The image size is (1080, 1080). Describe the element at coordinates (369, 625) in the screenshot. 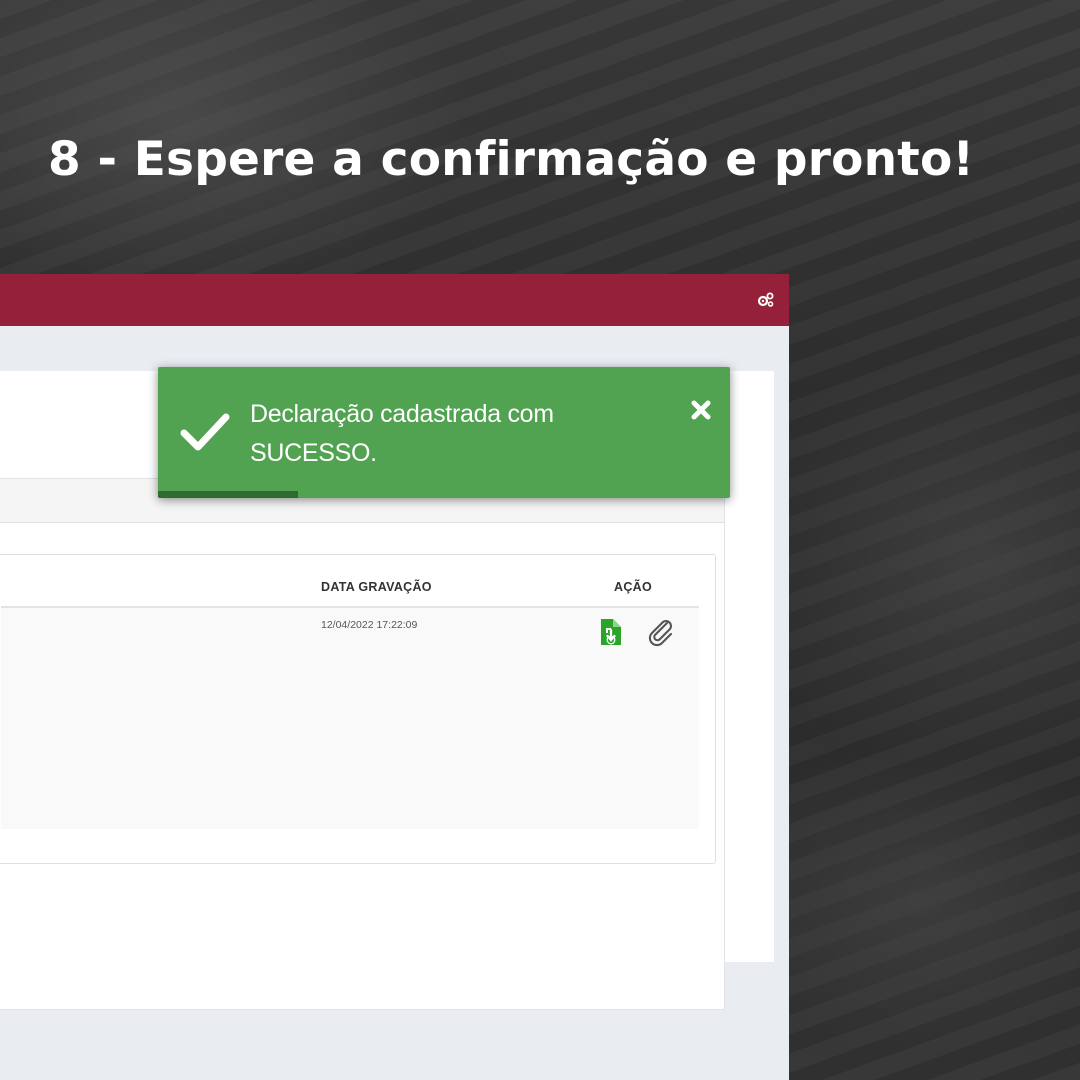

I see `cell-record-date: 12/04/2022 17:22:09` at that location.